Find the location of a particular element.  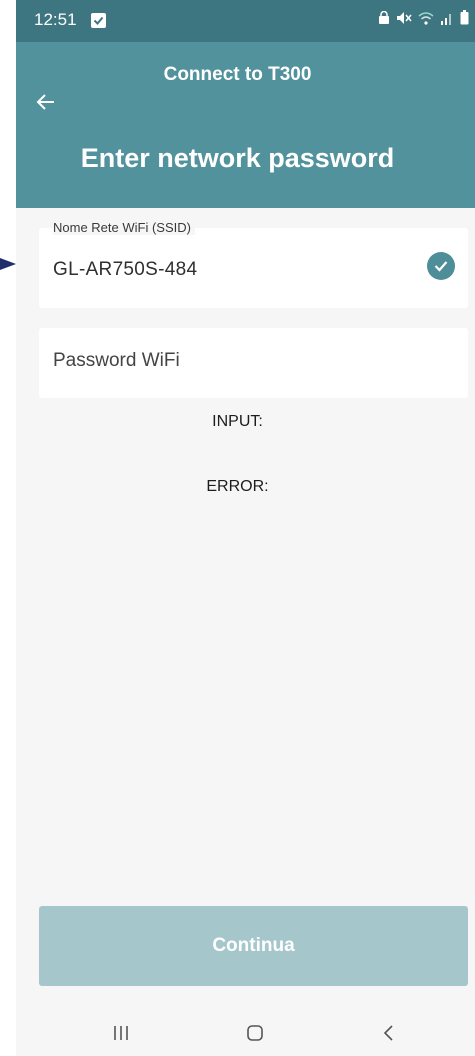

password-input is located at coordinates (243, 361).